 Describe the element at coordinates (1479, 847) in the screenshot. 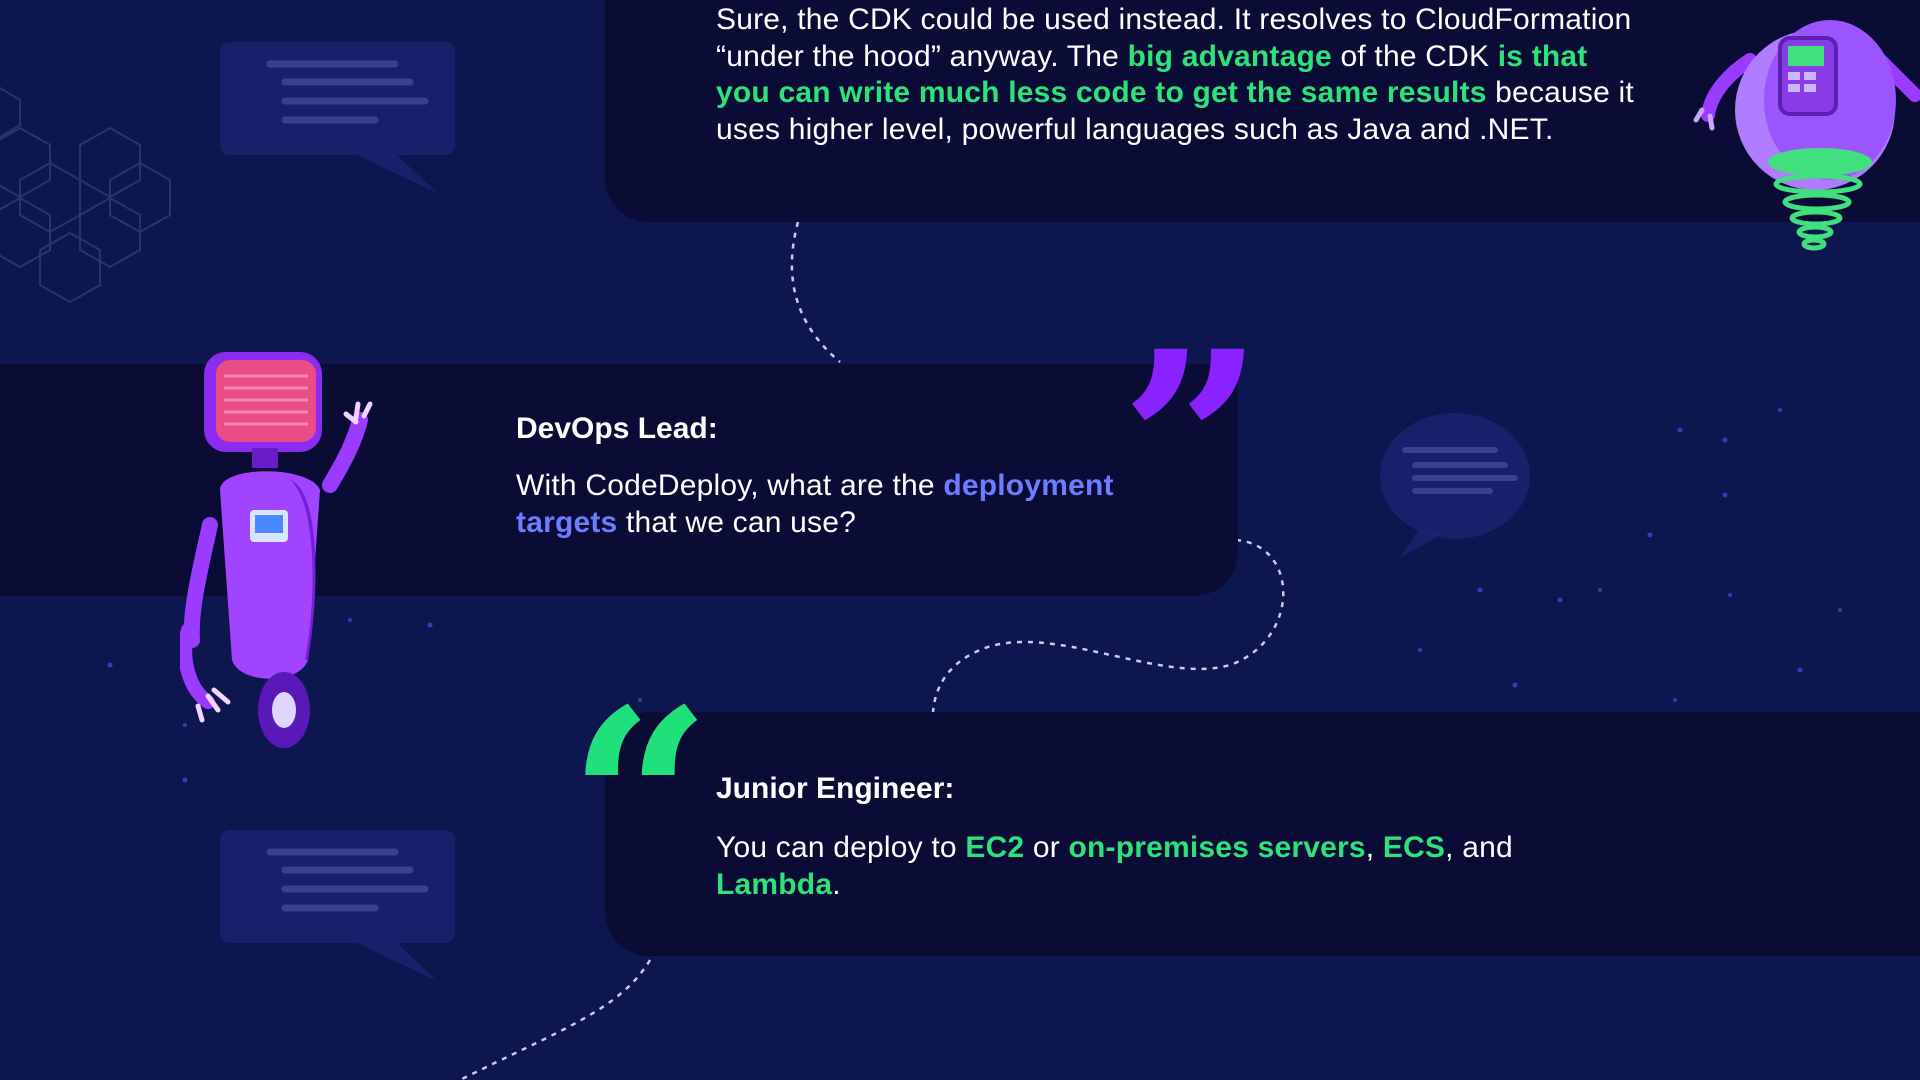

I see `message-text: , and` at that location.